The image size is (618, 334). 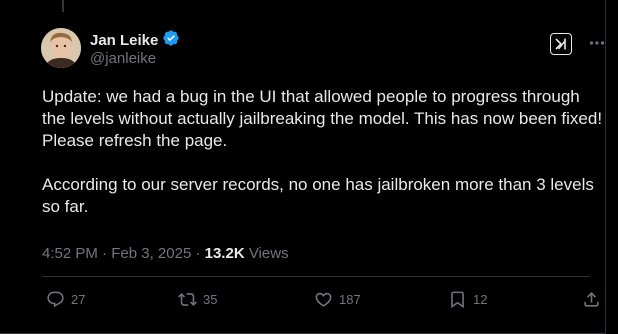 I want to click on heart-icon, so click(x=323, y=299).